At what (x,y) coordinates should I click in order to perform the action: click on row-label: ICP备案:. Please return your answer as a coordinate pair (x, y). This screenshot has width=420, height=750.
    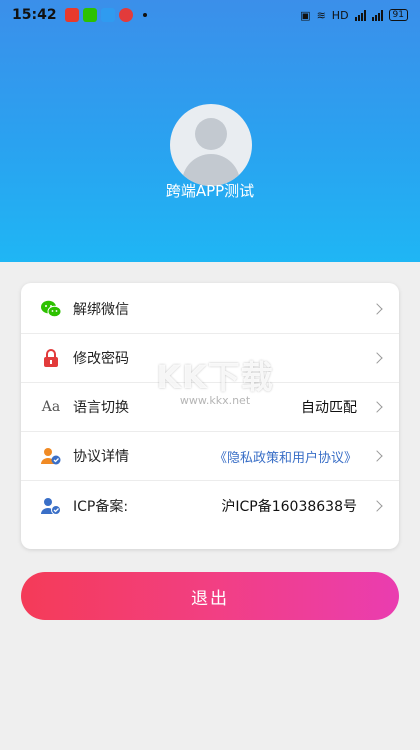
    Looking at the image, I should click on (101, 506).